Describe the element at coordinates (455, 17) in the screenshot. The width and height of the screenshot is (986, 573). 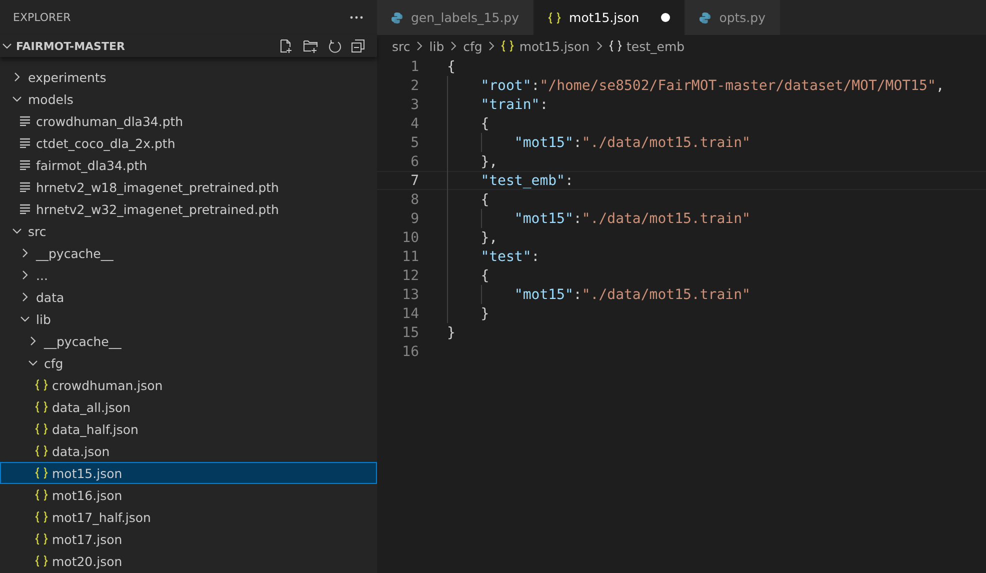
I see `editor-tab: gen_labels_15.py` at that location.